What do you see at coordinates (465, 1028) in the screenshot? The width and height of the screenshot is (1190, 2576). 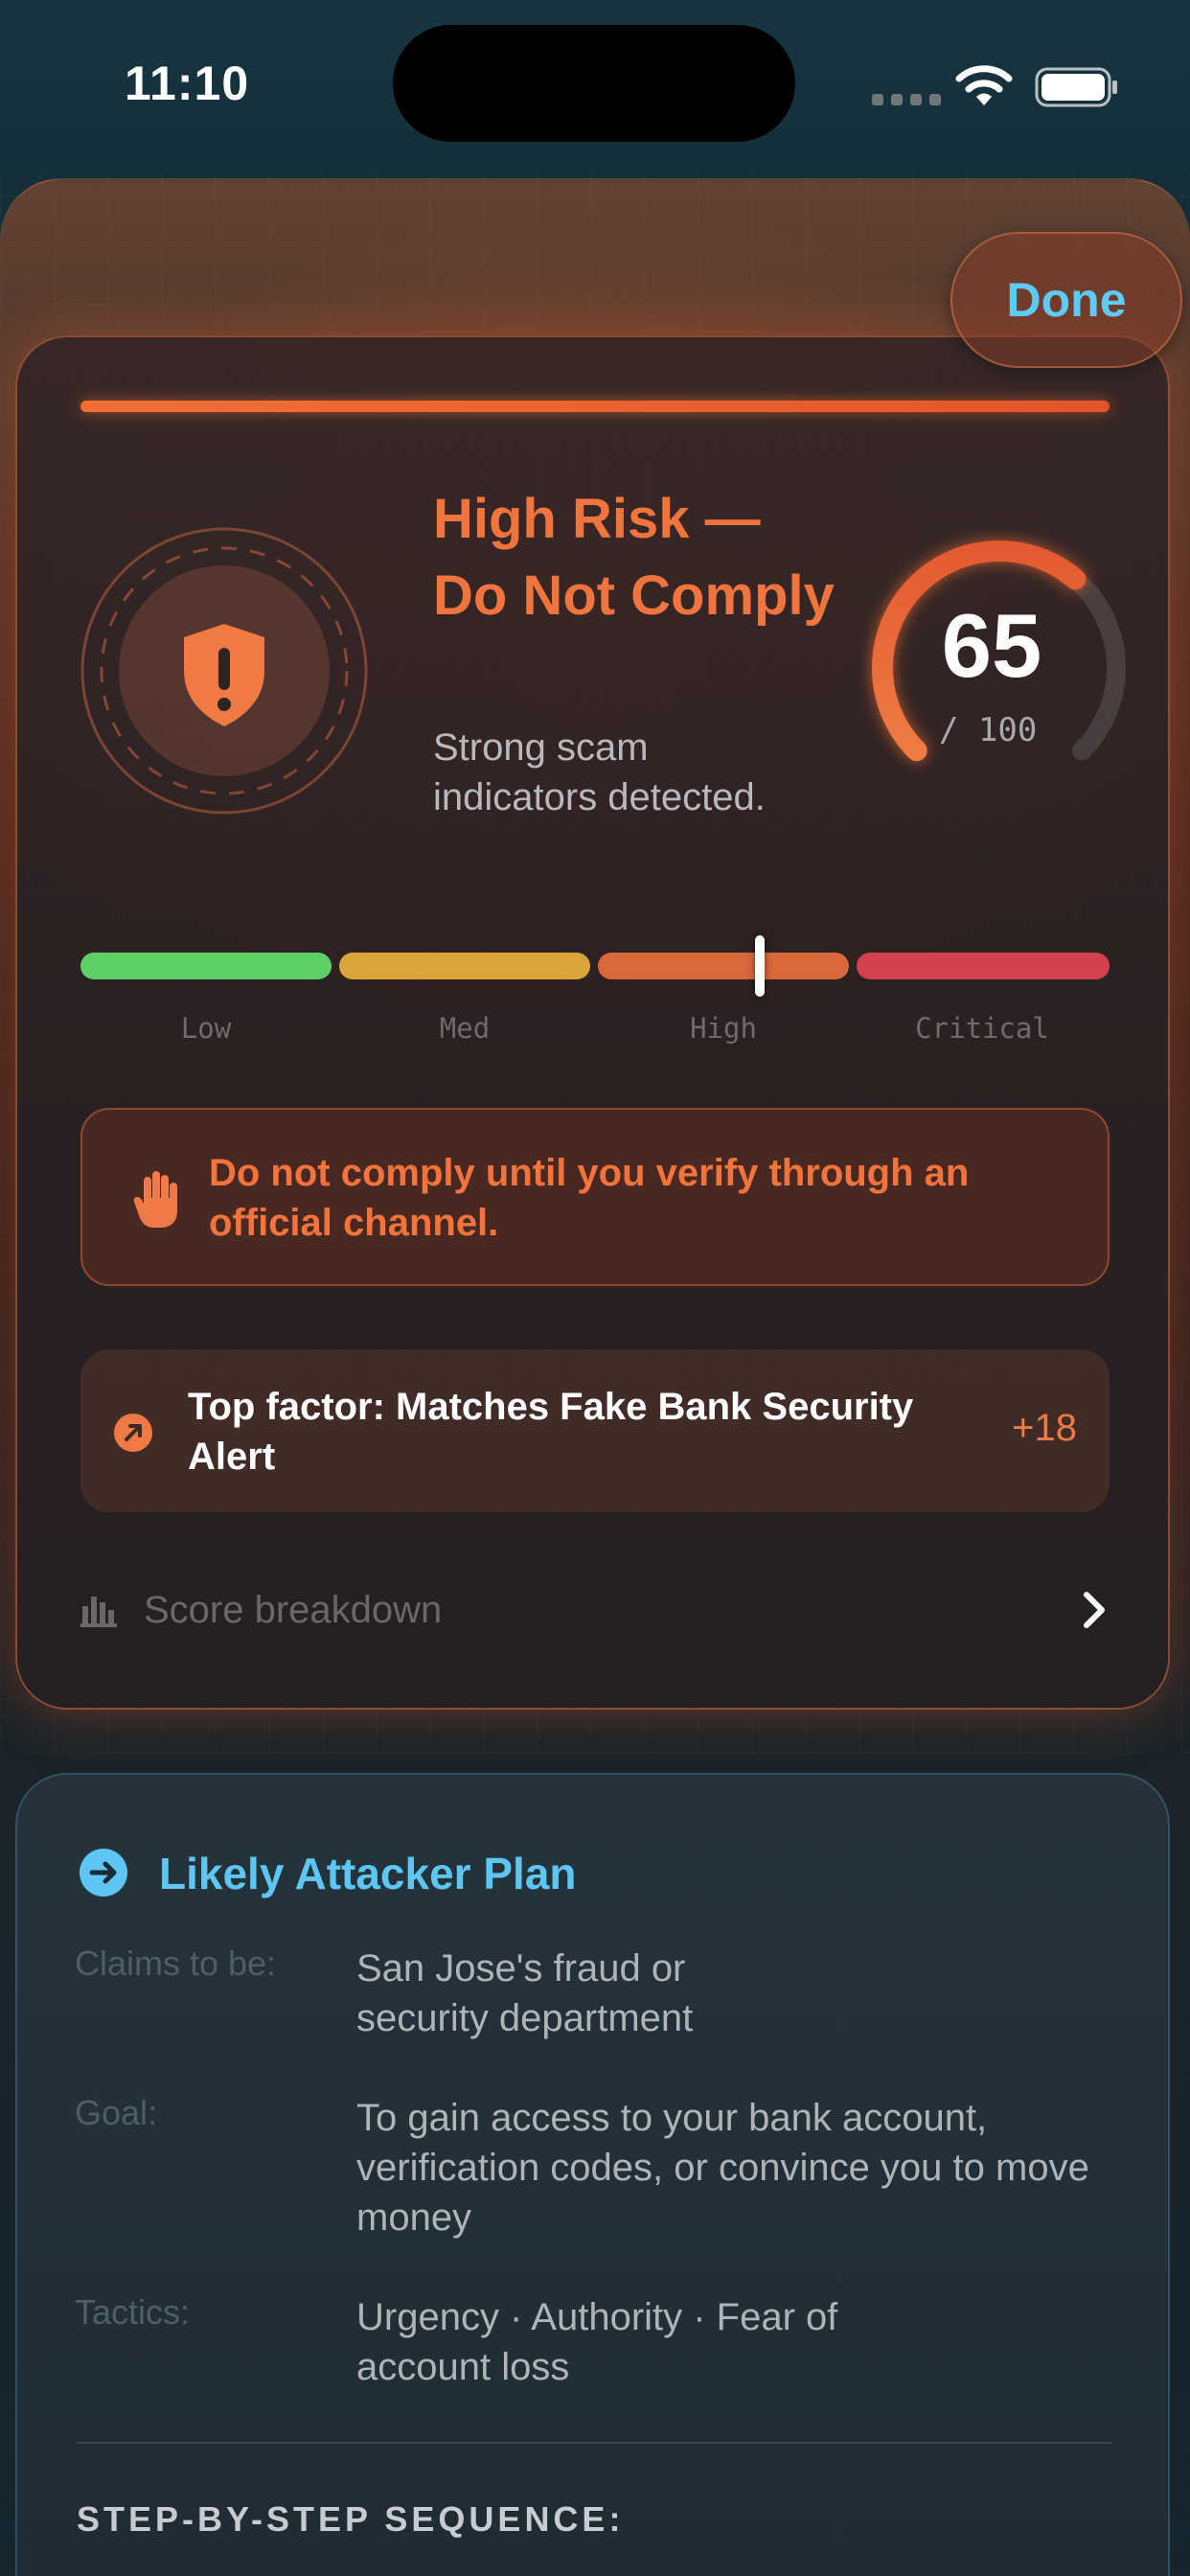 I see `scale-label-med: Med` at bounding box center [465, 1028].